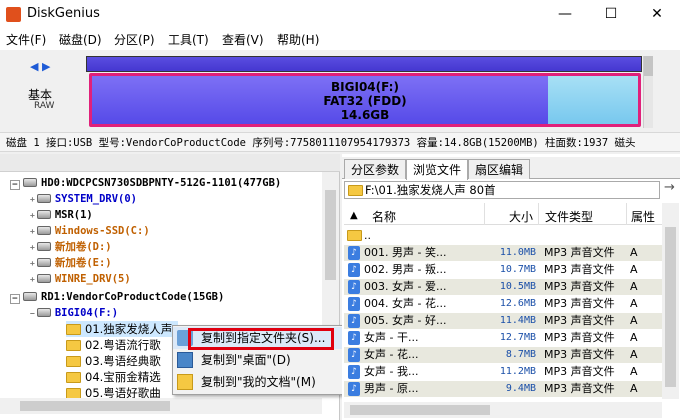  I want to click on file-row: ♪ 女声 - 干... 12.7MB MP3 声音文件 A, so click(503, 338).